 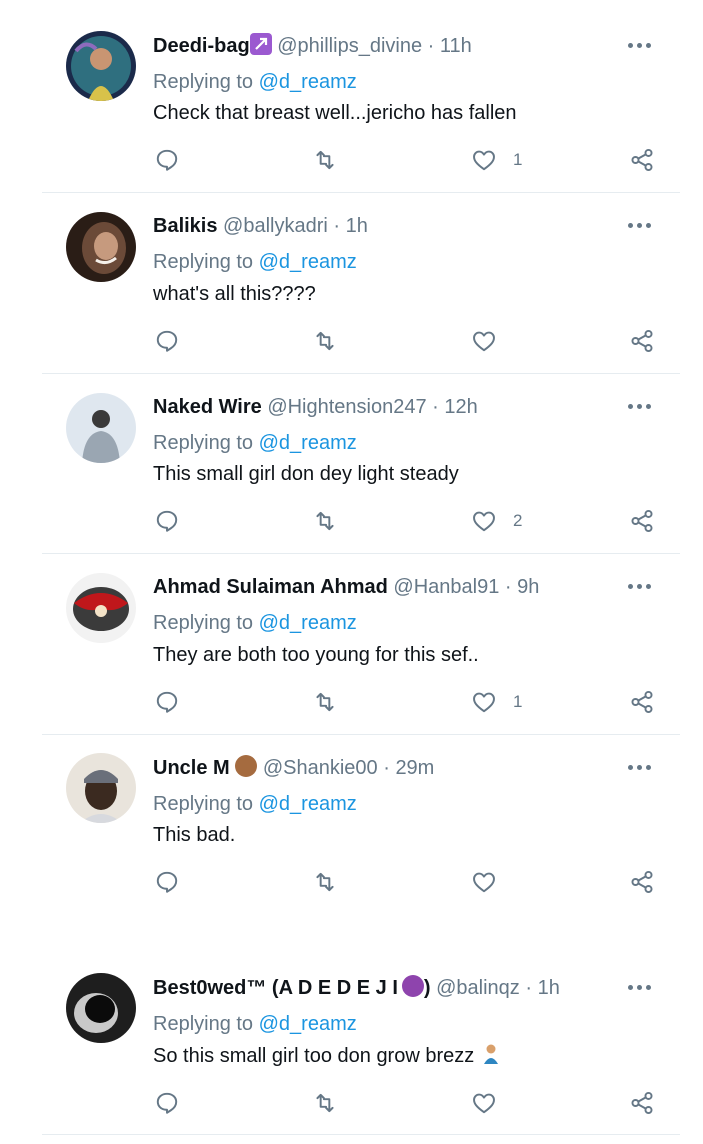 I want to click on user-handle: @Hanbal91, so click(x=446, y=587).